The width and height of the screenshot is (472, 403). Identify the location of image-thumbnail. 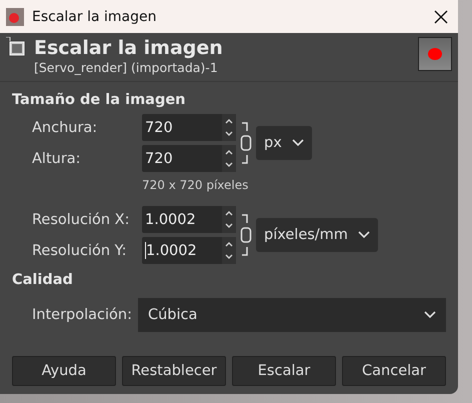
(435, 54).